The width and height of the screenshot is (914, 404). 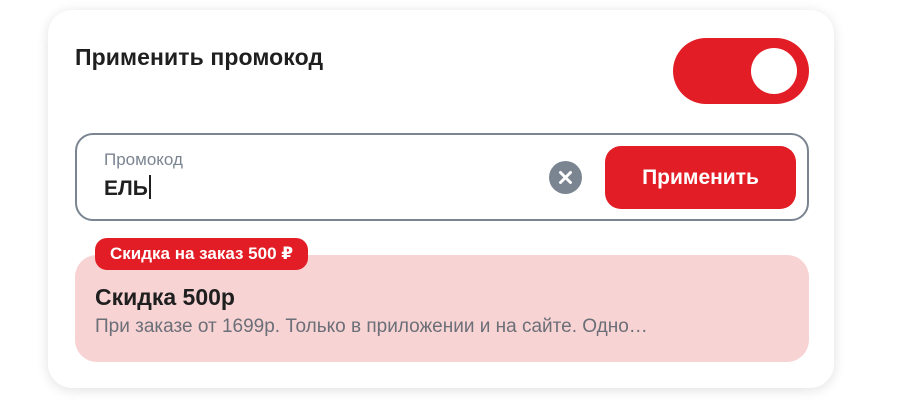 I want to click on promo-code-value: ЕЛЬ, so click(x=126, y=188).